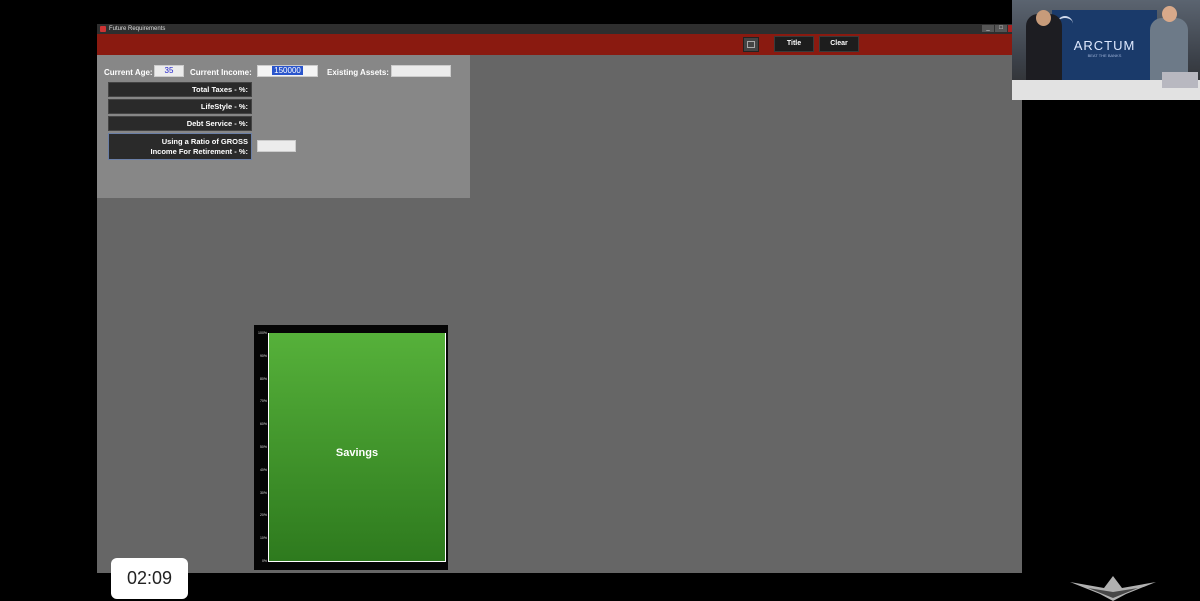 The height and width of the screenshot is (601, 1200). Describe the element at coordinates (559, 44) in the screenshot. I see `toolbar: Title Clear` at that location.